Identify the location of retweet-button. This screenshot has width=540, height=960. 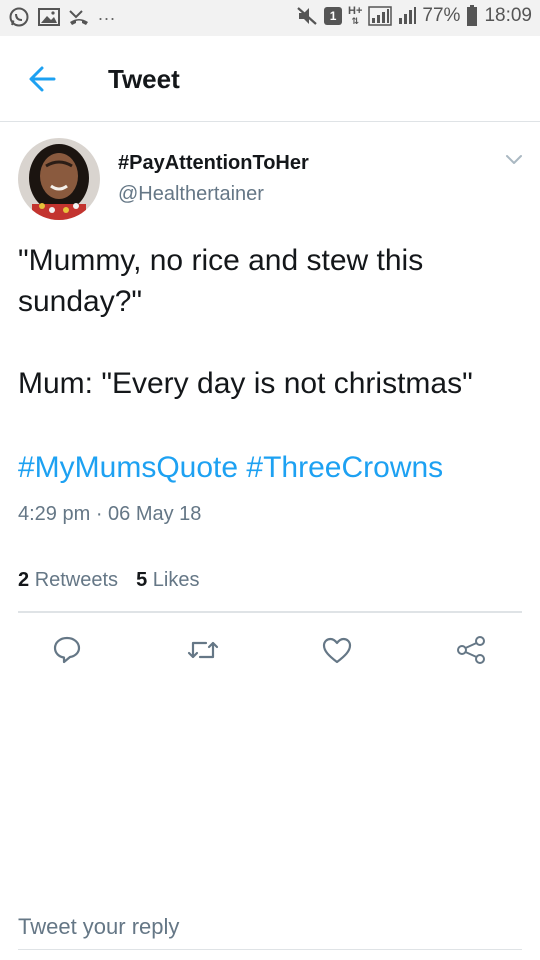
(203, 650).